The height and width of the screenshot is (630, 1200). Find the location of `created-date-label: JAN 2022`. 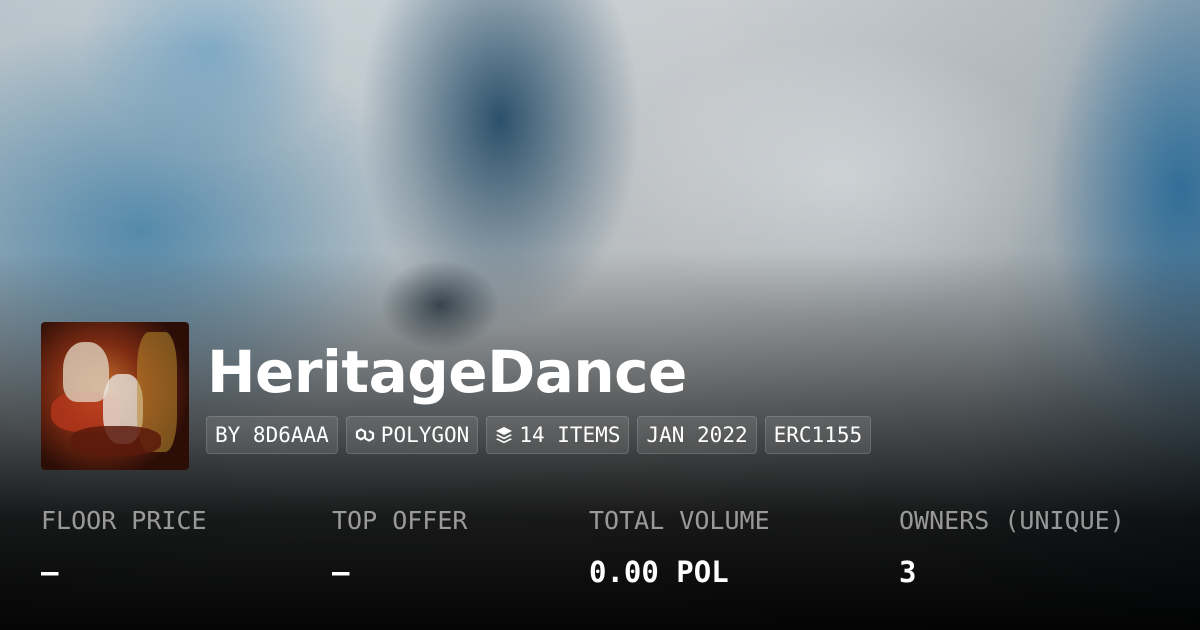

created-date-label: JAN 2022 is located at coordinates (697, 435).